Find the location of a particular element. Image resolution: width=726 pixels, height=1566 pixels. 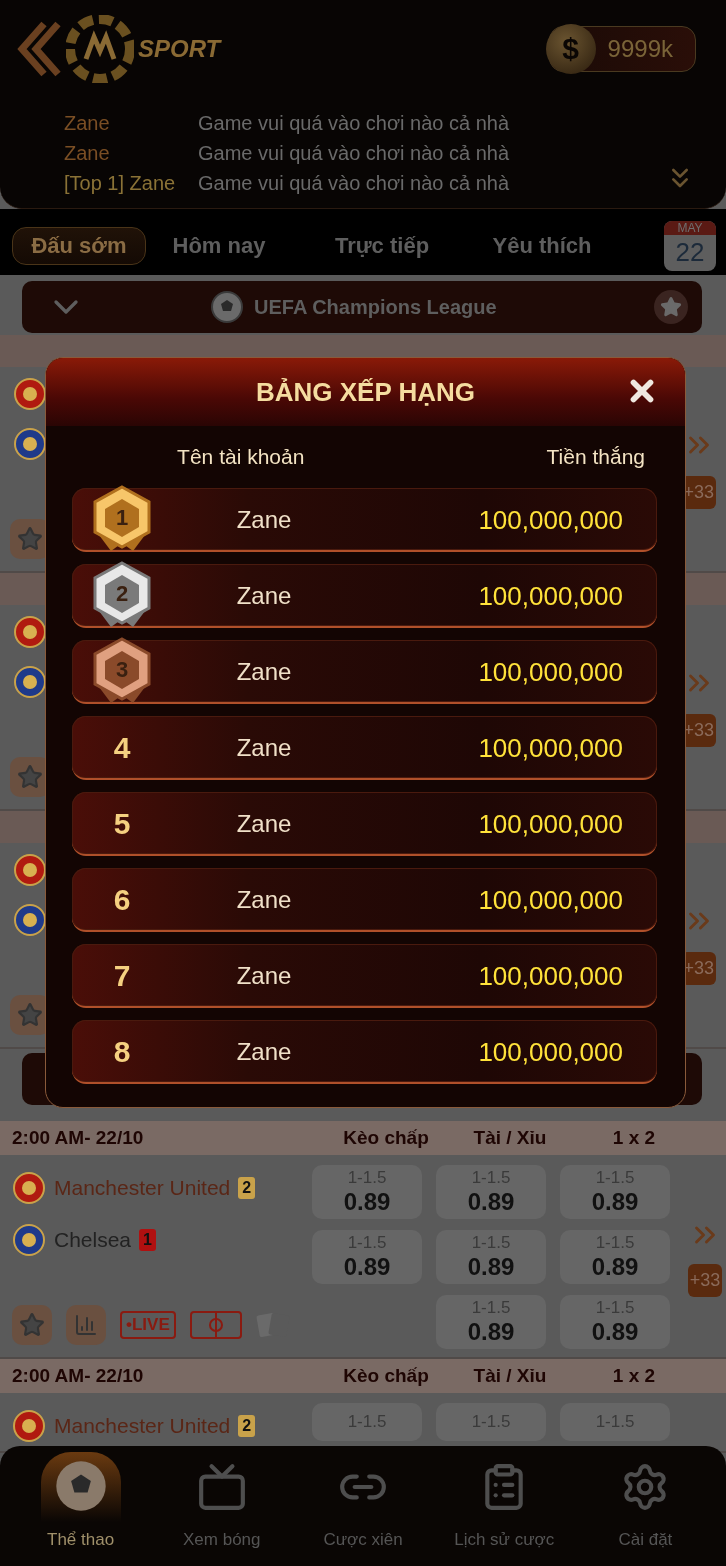

stats-button is located at coordinates (86, 1325).